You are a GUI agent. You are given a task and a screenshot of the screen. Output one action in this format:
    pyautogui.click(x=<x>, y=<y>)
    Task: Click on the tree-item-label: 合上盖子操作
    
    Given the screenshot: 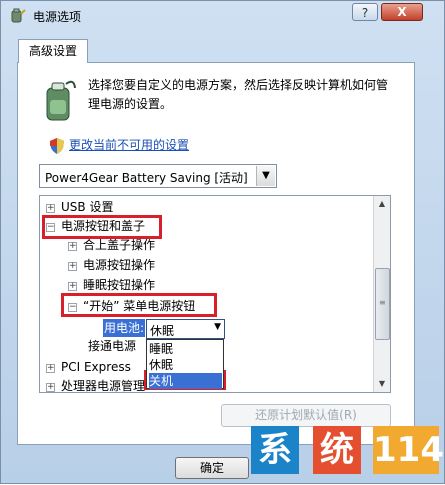 What is the action you would take?
    pyautogui.click(x=119, y=245)
    